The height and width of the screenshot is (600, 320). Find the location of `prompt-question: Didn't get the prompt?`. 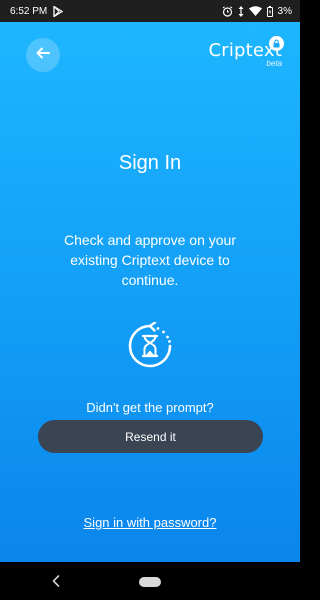

prompt-question: Didn't get the prompt? is located at coordinates (150, 407).